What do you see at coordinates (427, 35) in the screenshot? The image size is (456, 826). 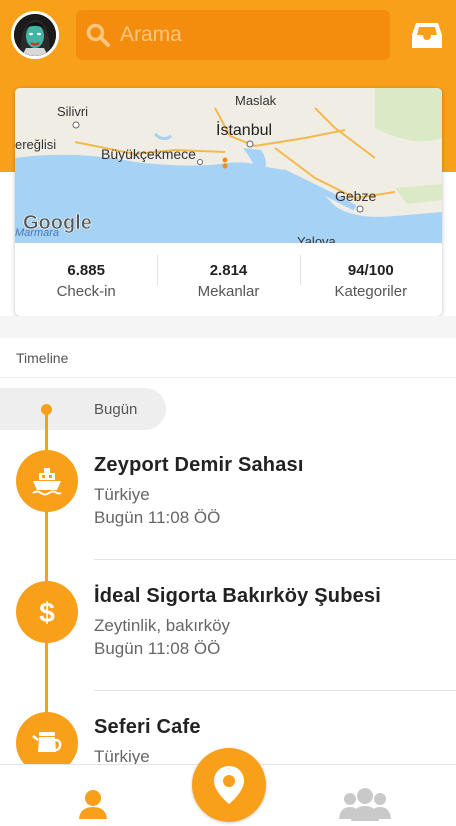 I see `inbox-icon` at bounding box center [427, 35].